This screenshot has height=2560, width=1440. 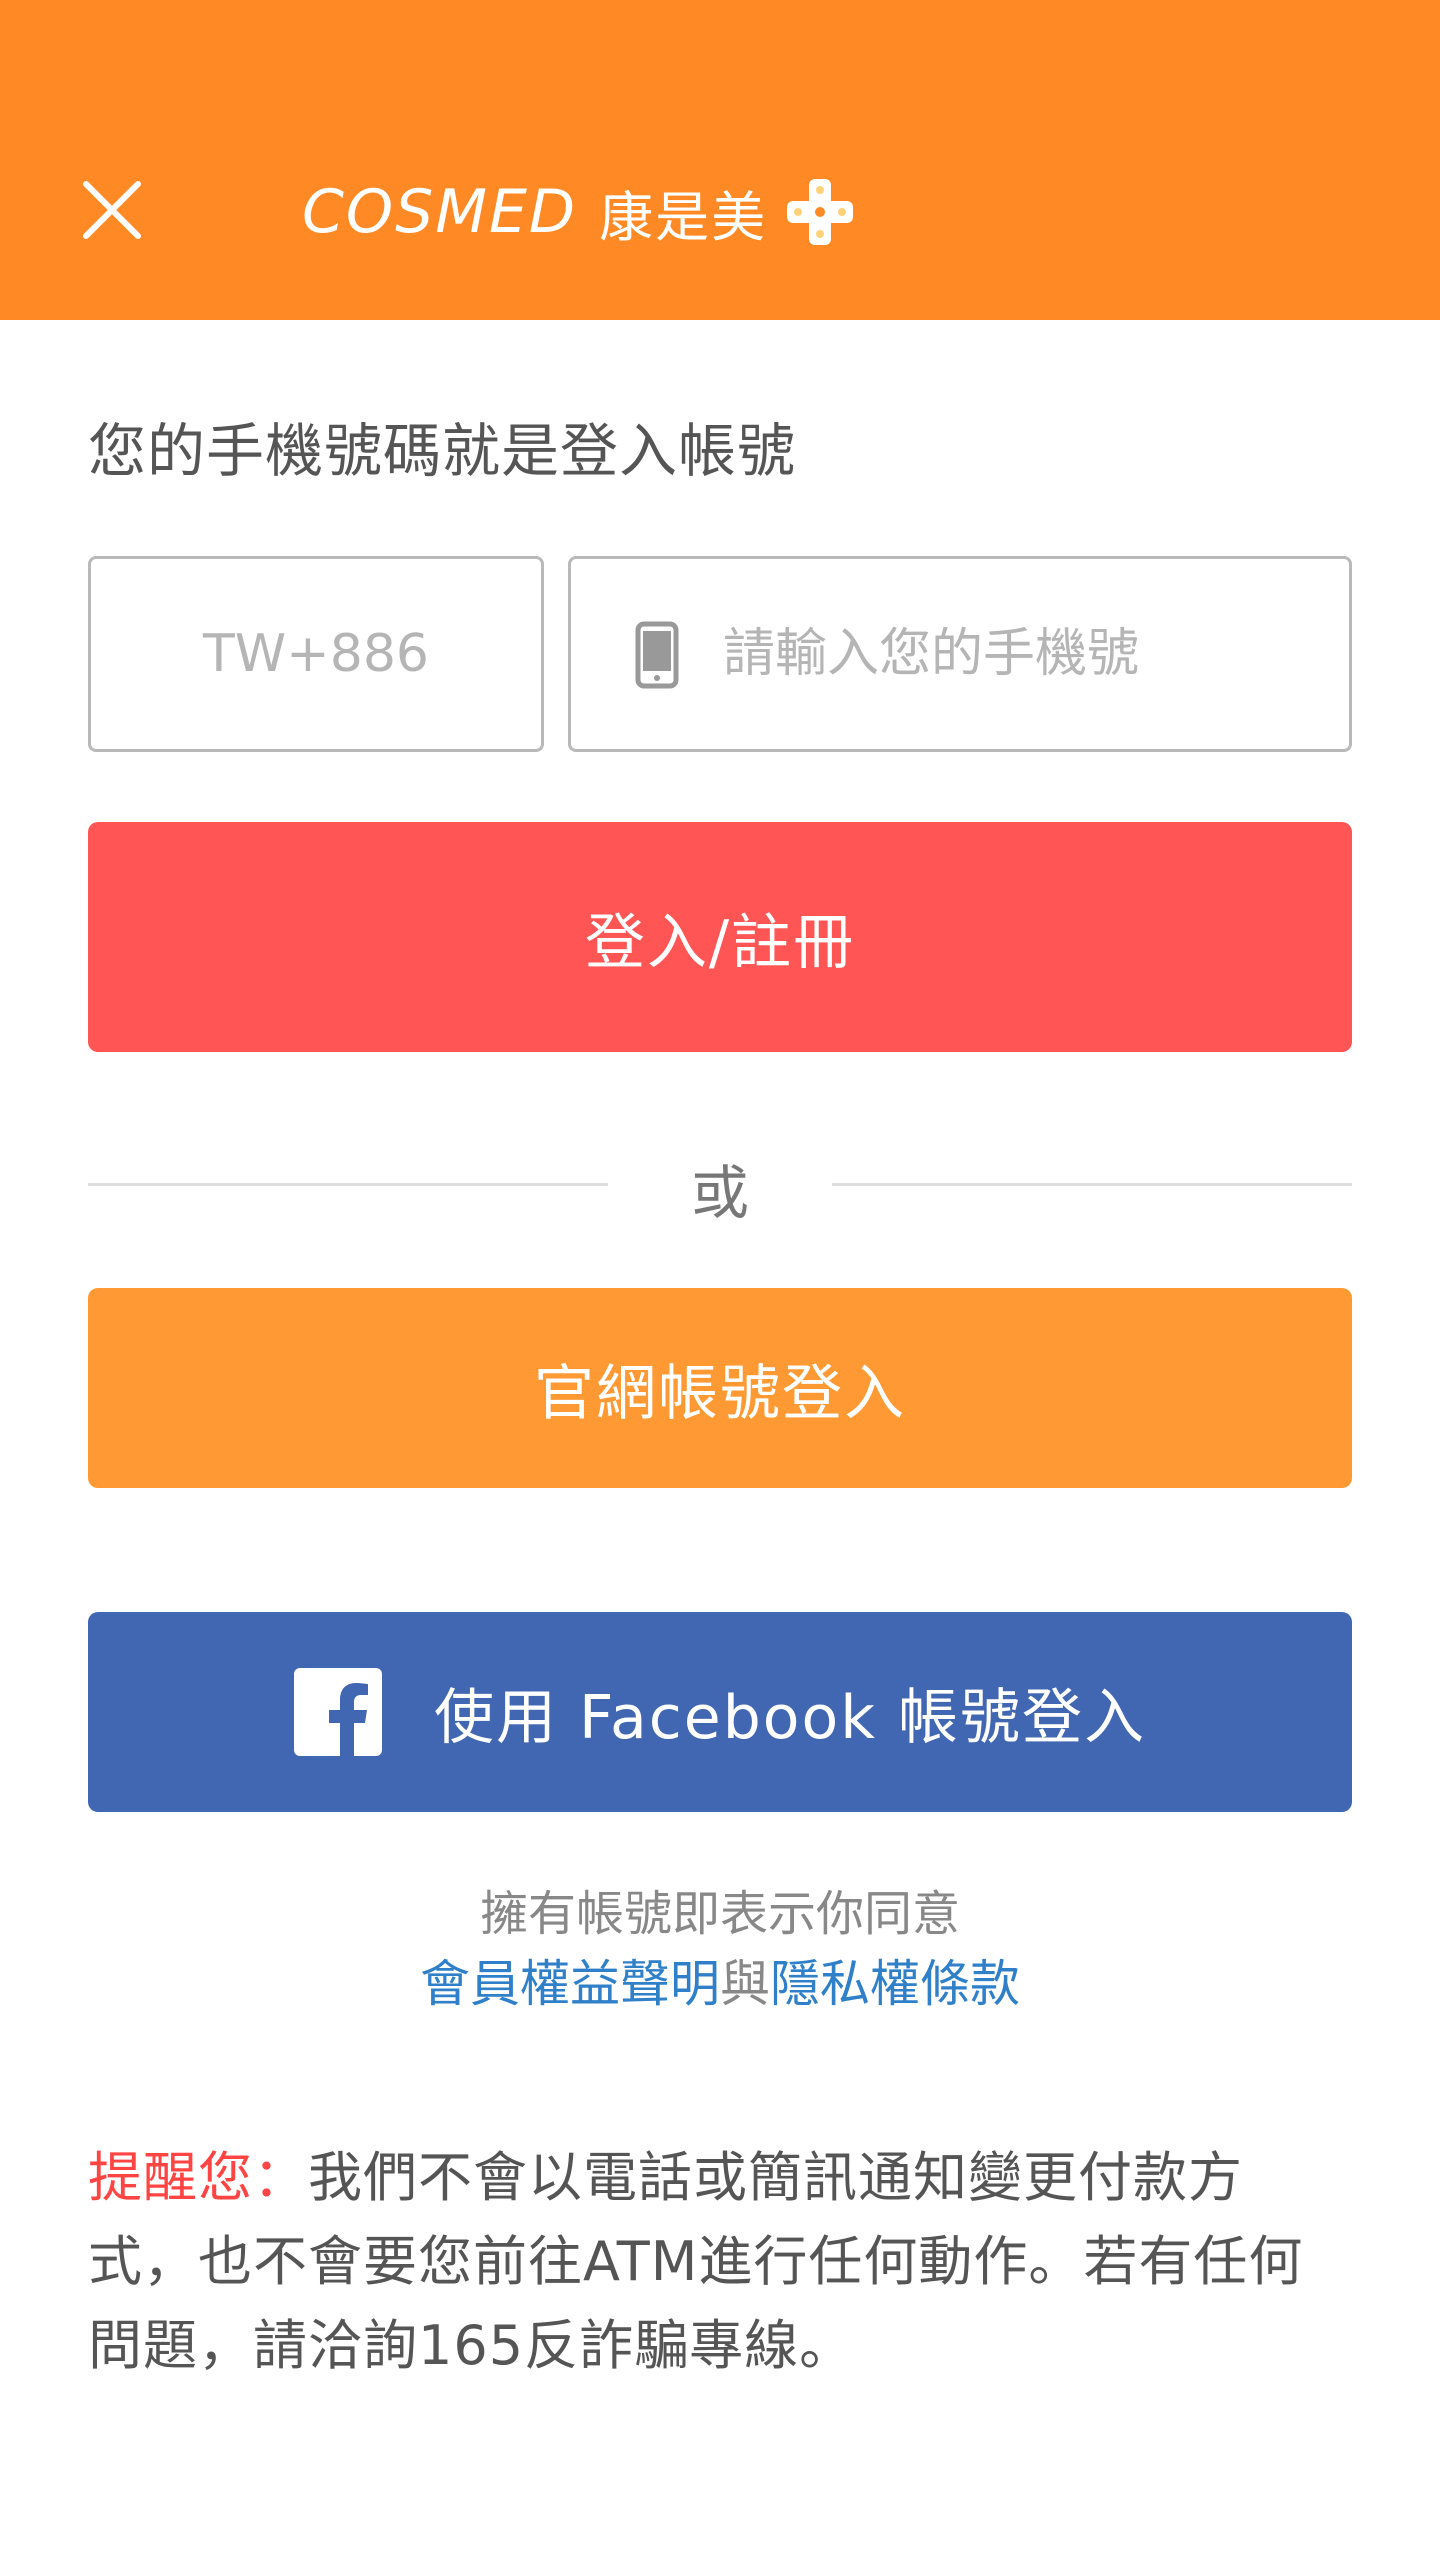 I want to click on divider-left, so click(x=348, y=1184).